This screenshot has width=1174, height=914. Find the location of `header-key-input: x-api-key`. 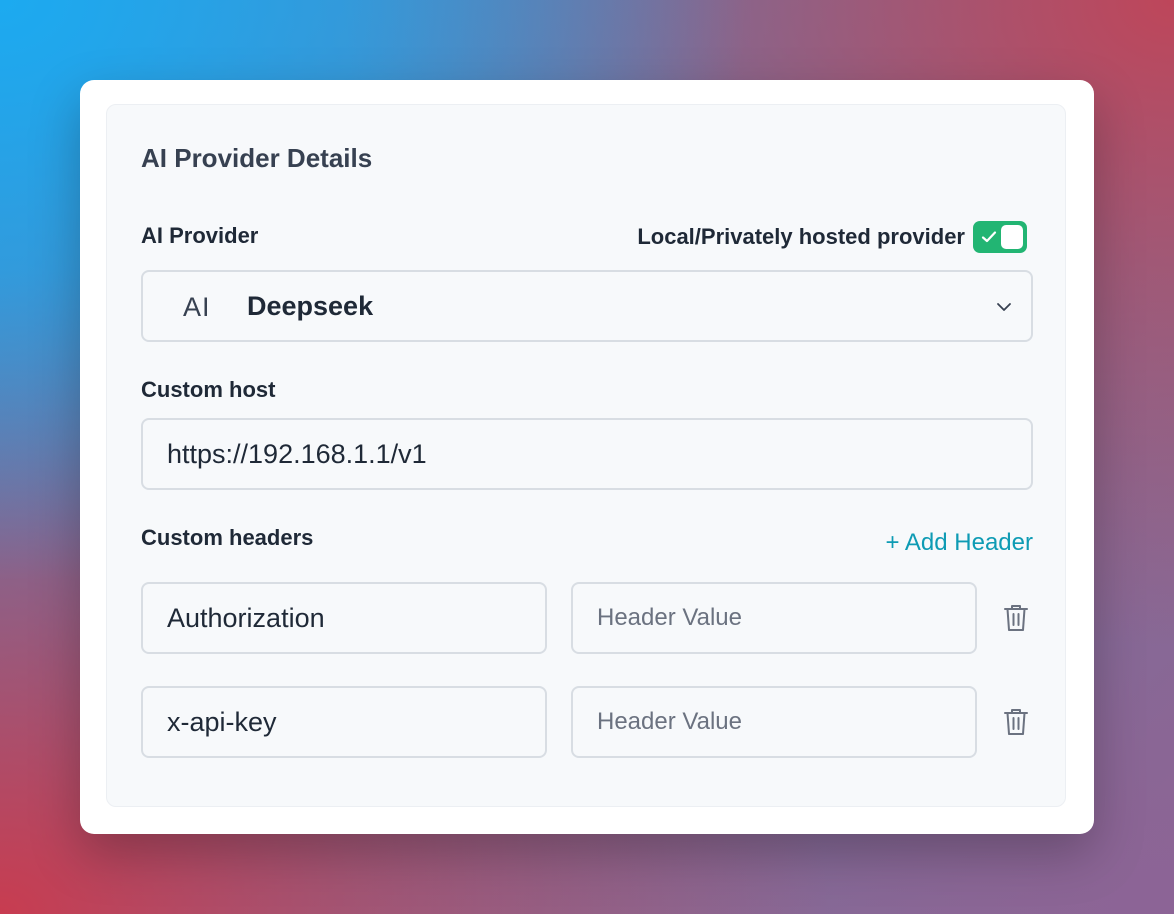

header-key-input: x-api-key is located at coordinates (344, 722).